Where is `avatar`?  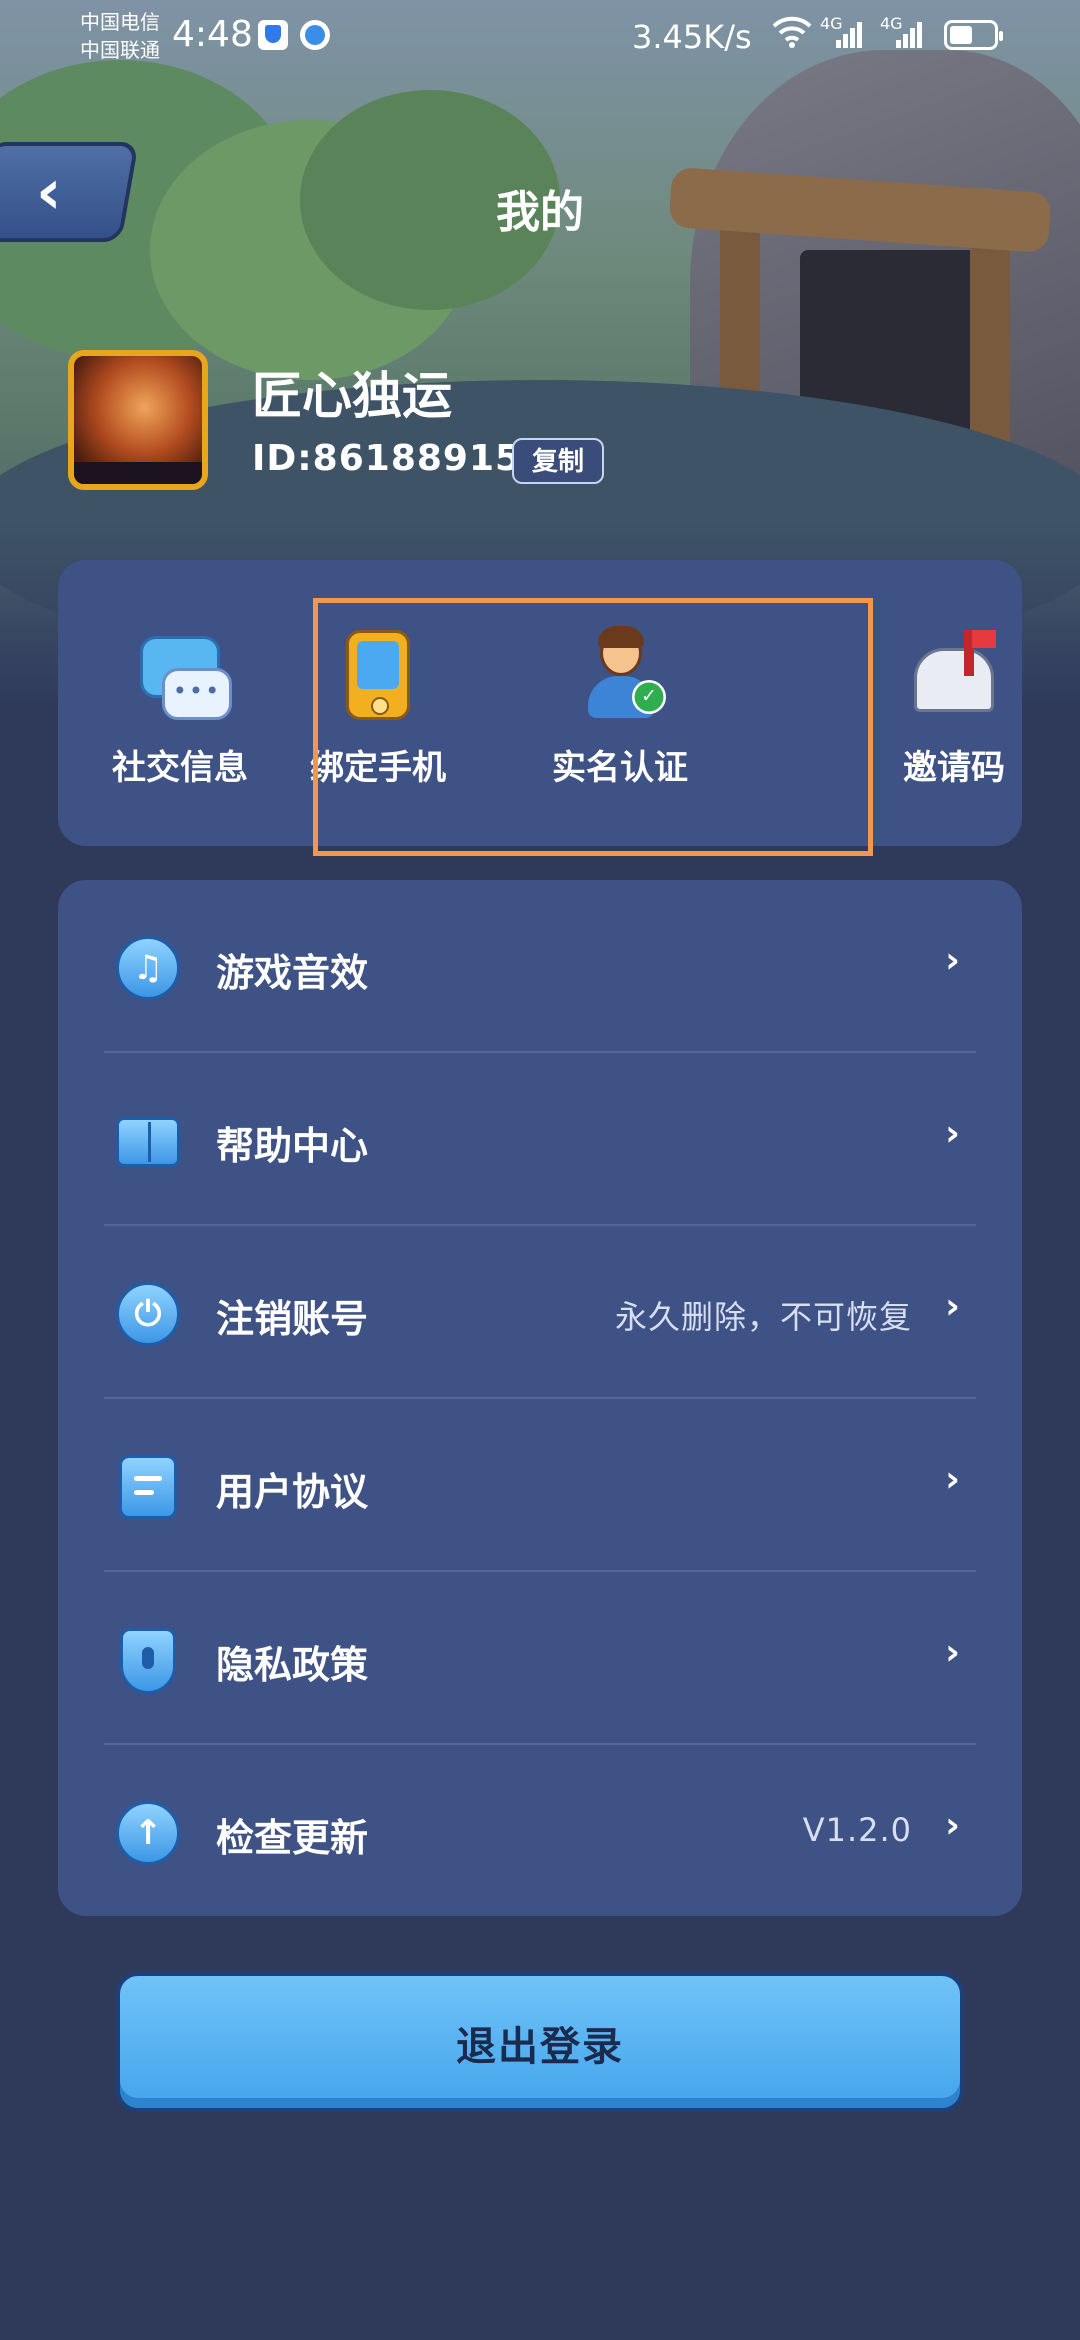 avatar is located at coordinates (138, 420).